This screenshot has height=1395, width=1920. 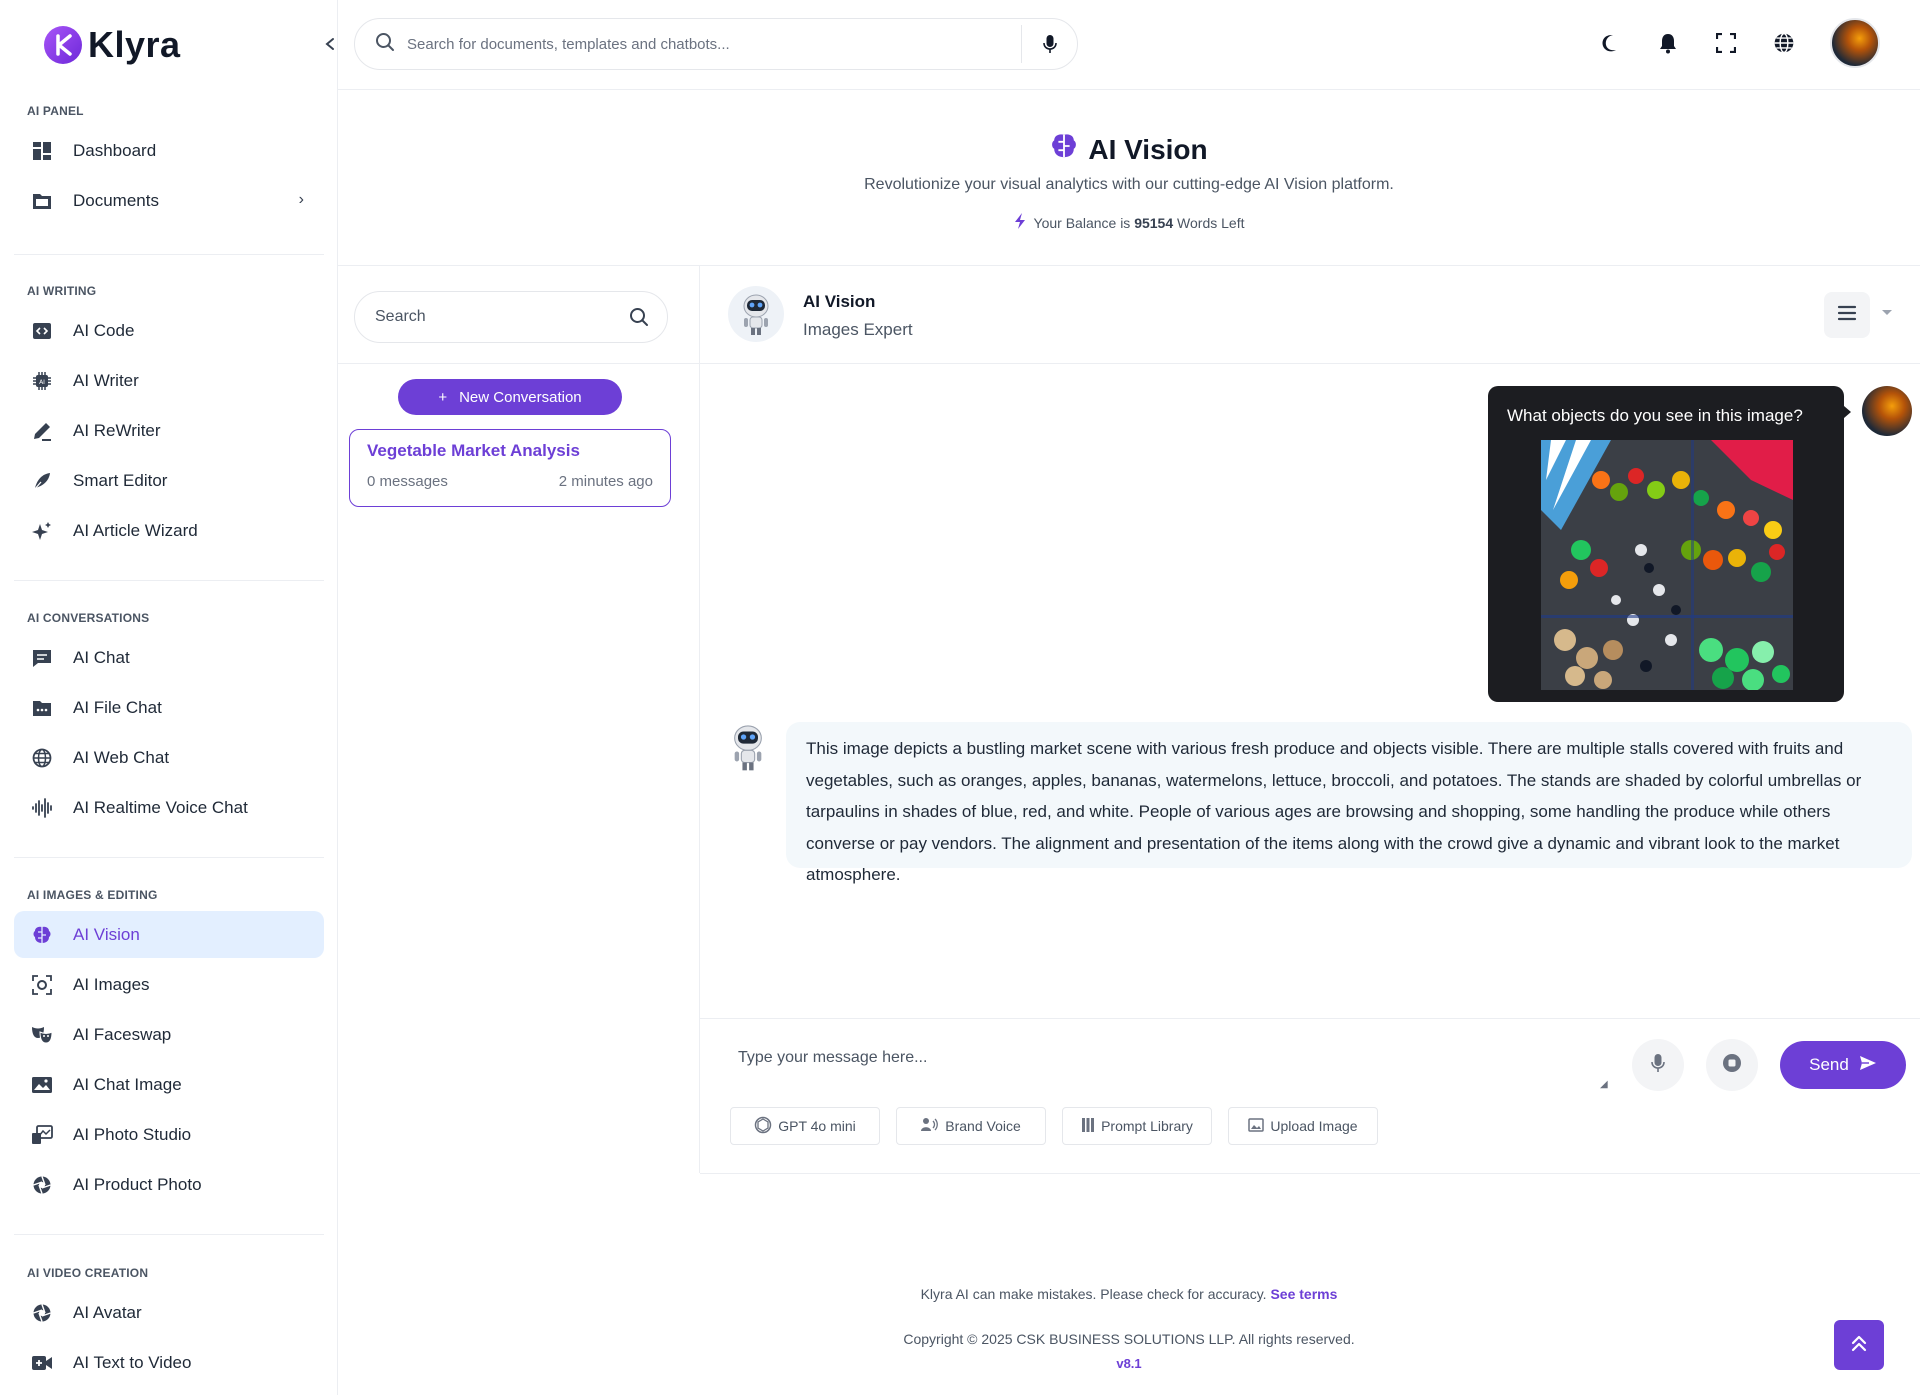 What do you see at coordinates (1887, 312) in the screenshot?
I see `caret-down-icon` at bounding box center [1887, 312].